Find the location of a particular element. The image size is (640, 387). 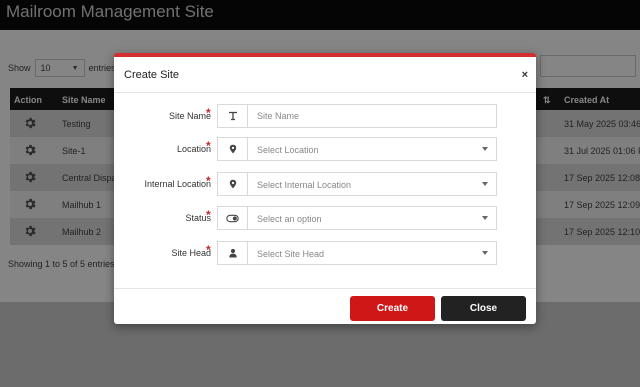

site-name-label: Site Name is located at coordinates (189, 116).